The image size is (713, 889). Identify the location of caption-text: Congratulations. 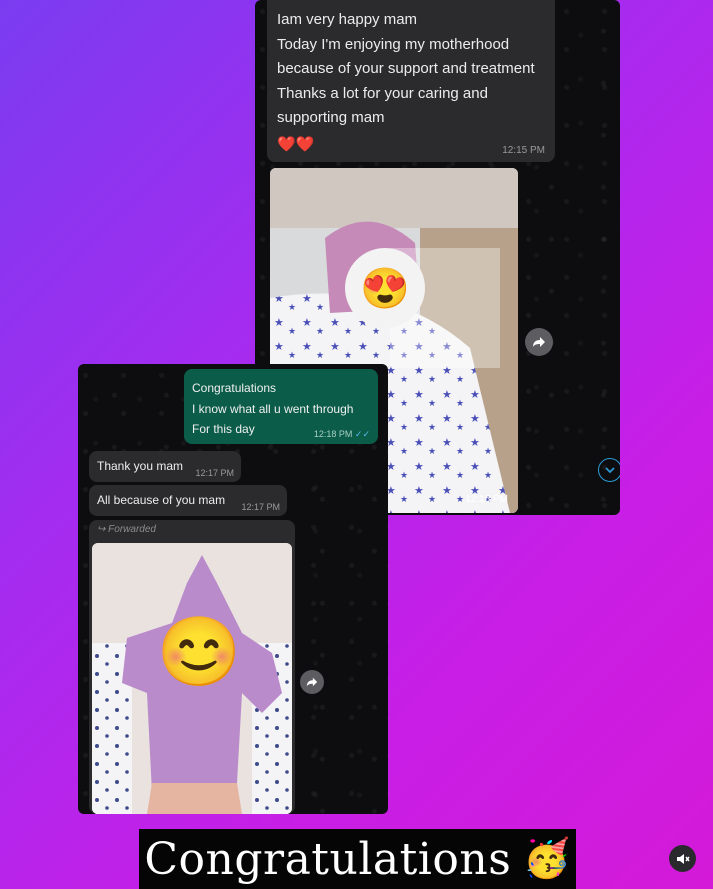
(328, 859).